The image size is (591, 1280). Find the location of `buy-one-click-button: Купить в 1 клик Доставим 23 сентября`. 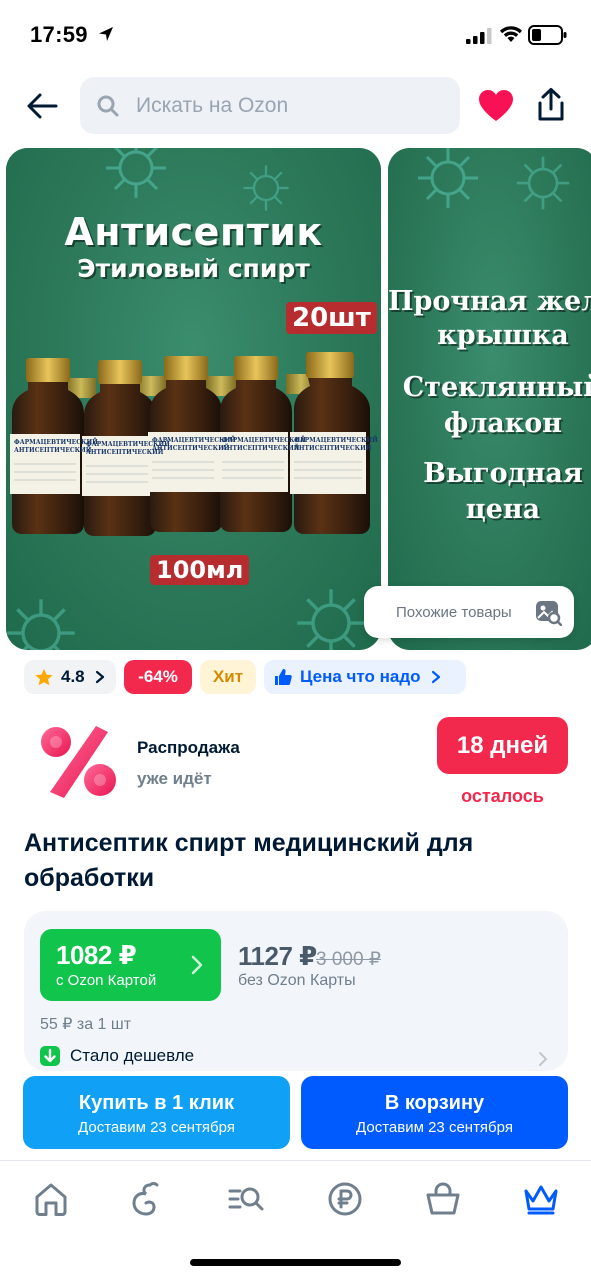

buy-one-click-button: Купить в 1 клик Доставим 23 сентября is located at coordinates (156, 1112).